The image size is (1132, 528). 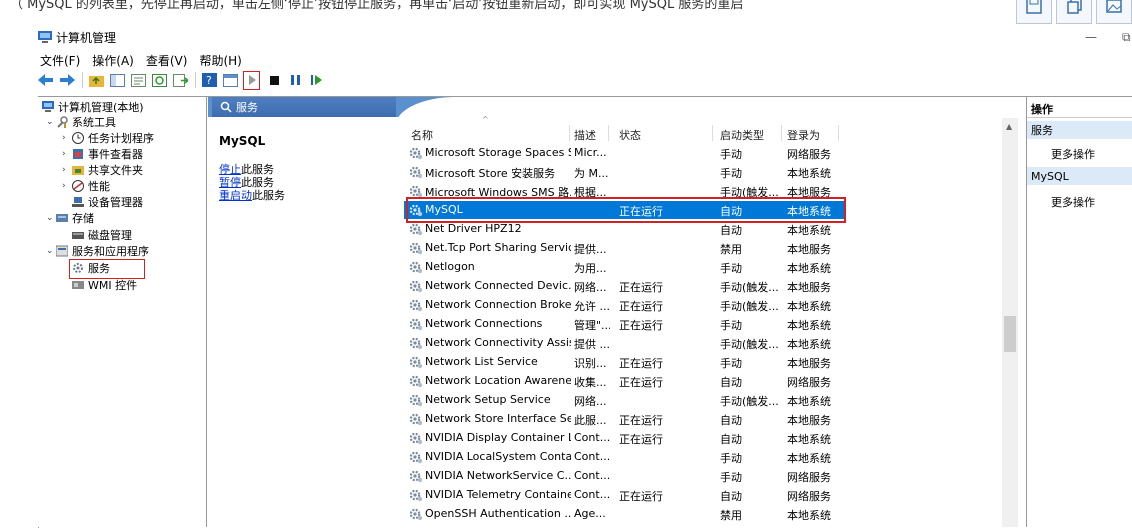 What do you see at coordinates (115, 202) in the screenshot?
I see `tree-item-label: 设备管理器` at bounding box center [115, 202].